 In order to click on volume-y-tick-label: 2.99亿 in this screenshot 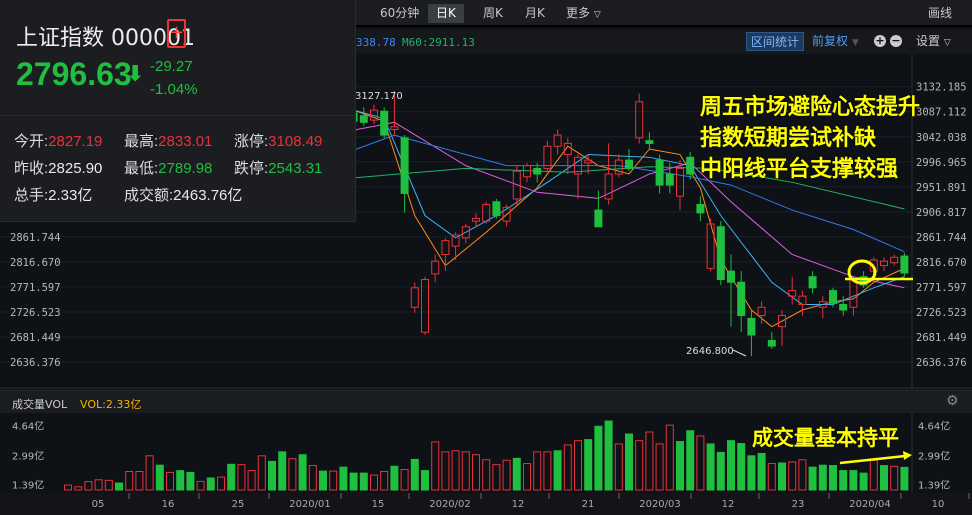, I will do `click(28, 455)`.